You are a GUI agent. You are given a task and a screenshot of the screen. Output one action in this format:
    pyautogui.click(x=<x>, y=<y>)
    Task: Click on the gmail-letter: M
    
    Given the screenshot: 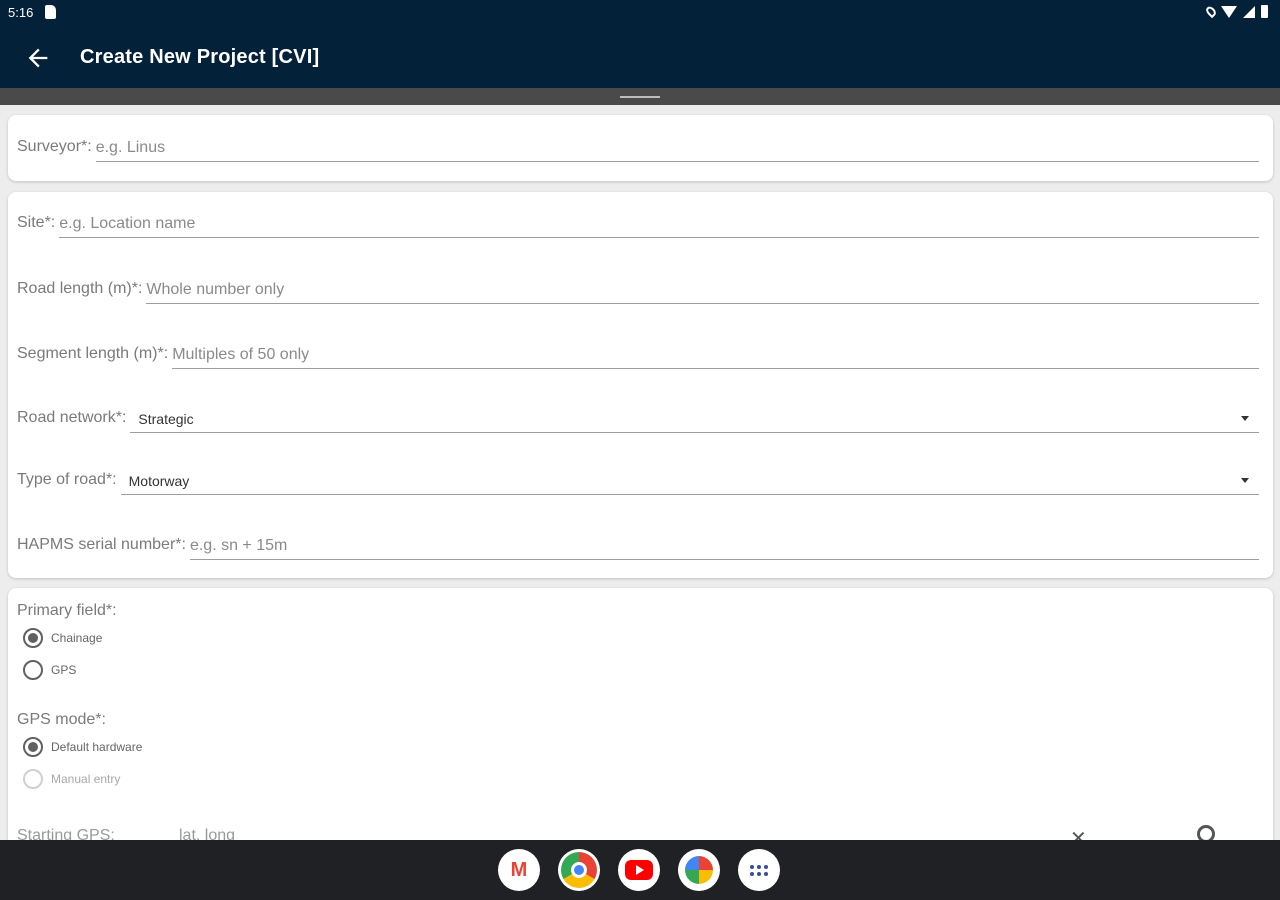 What is the action you would take?
    pyautogui.click(x=519, y=869)
    